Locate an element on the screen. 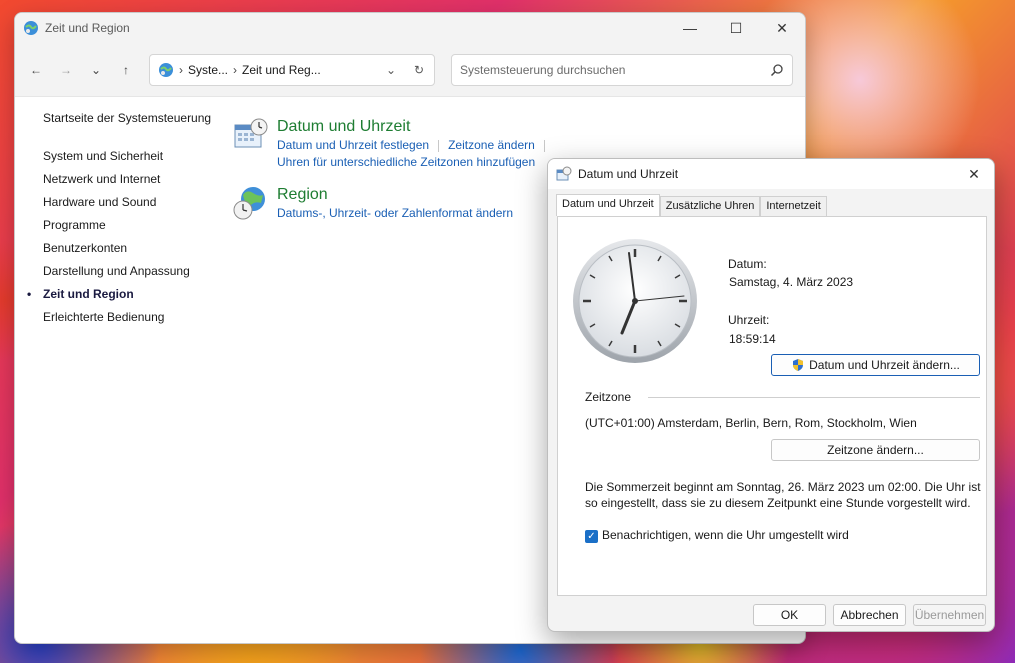 This screenshot has height=663, width=1015. sidebar-item-appearance: Darstellung und Anpassung is located at coordinates (133, 271).